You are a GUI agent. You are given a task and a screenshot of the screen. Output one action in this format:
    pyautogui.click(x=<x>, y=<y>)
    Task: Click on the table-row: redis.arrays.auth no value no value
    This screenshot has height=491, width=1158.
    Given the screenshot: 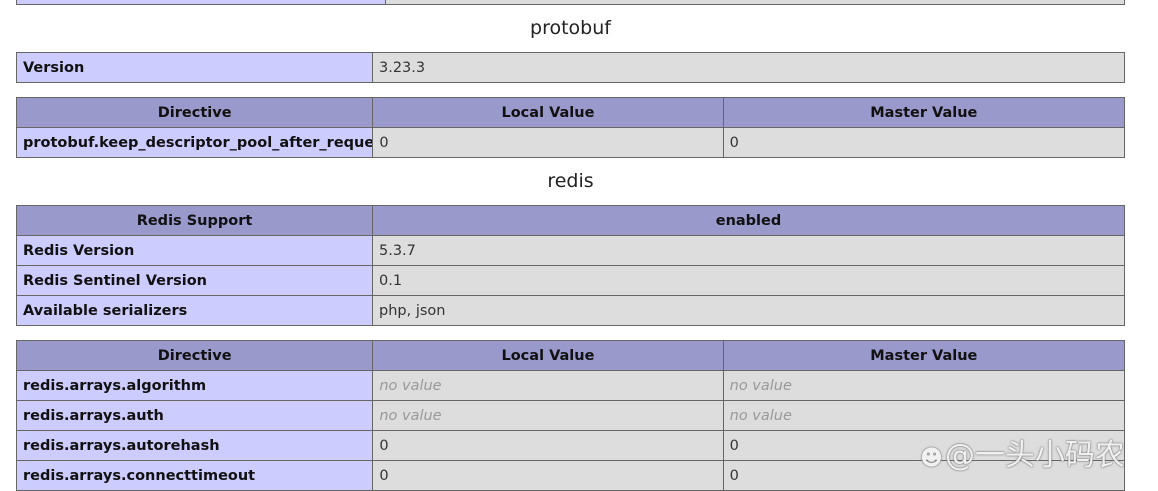 What is the action you would take?
    pyautogui.click(x=570, y=415)
    